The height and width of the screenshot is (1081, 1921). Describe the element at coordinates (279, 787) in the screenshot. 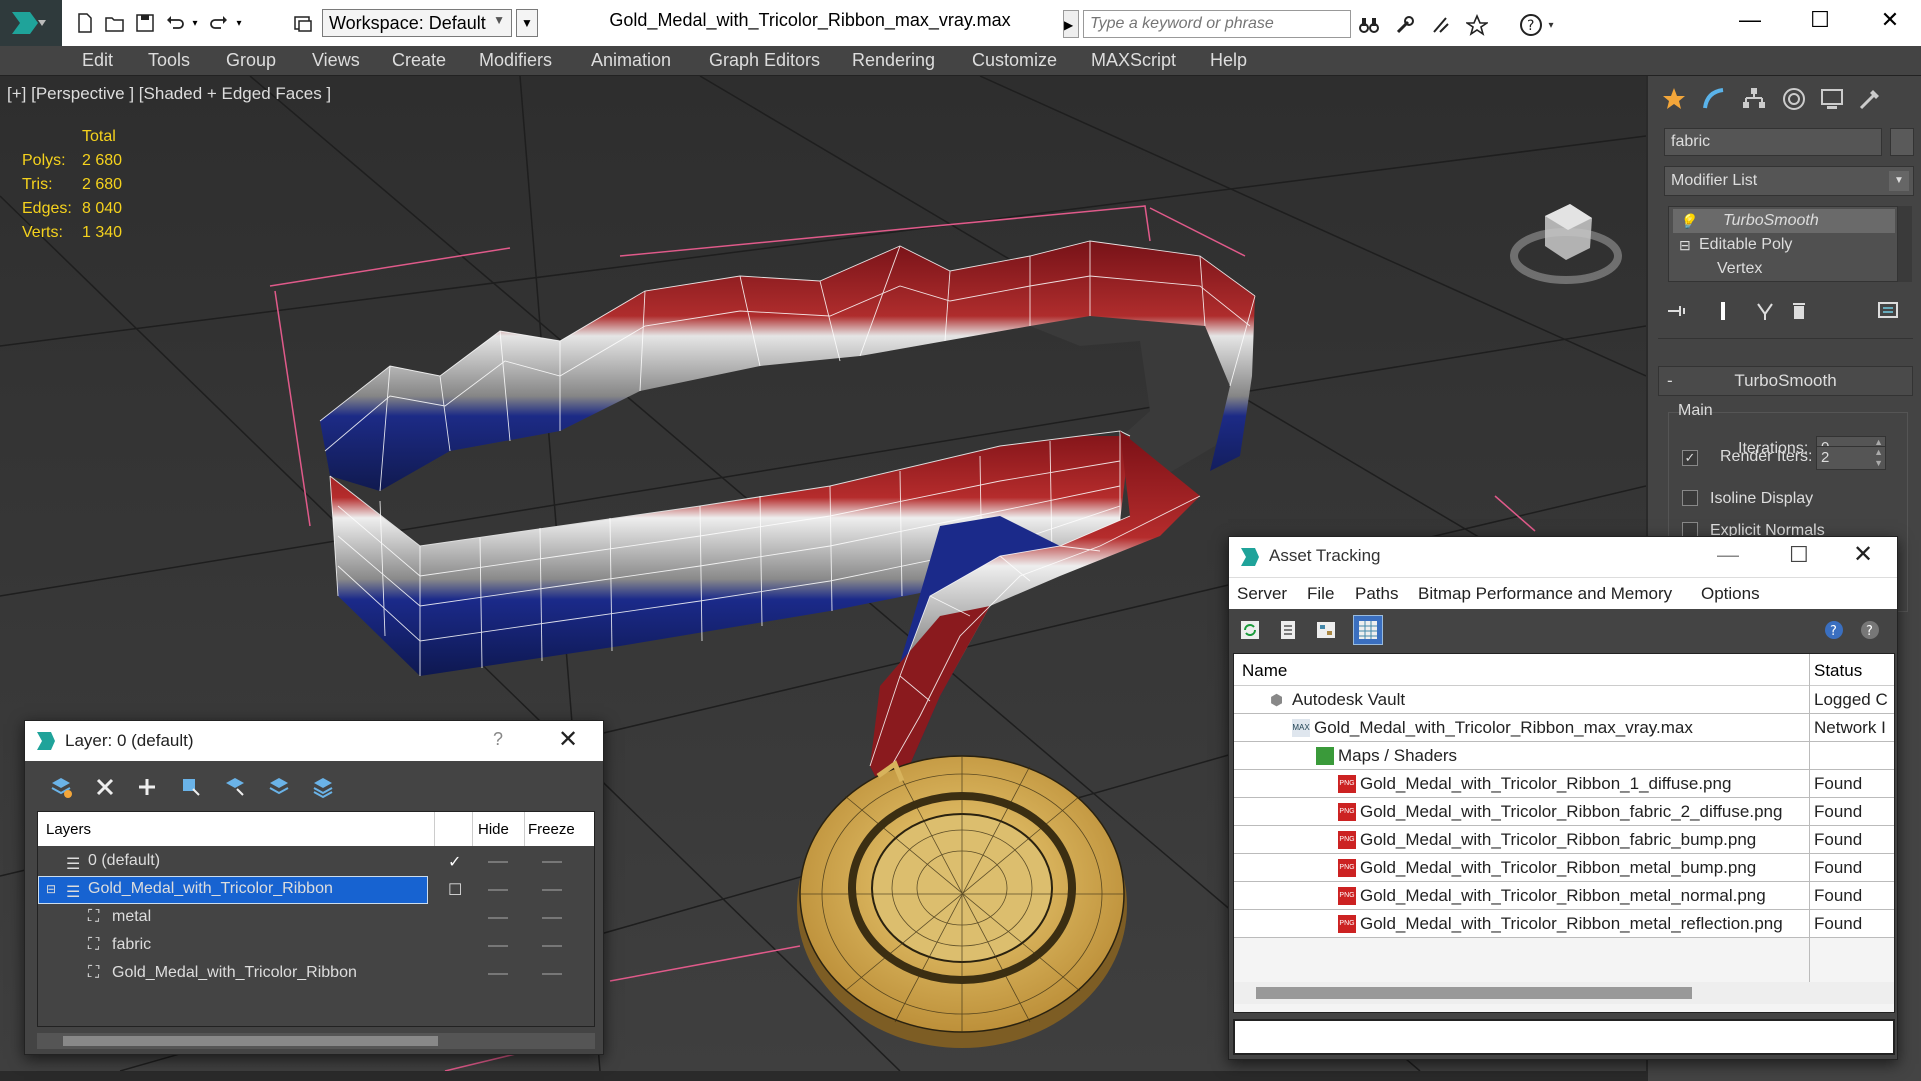

I see `hide-all-layers-icon` at that location.